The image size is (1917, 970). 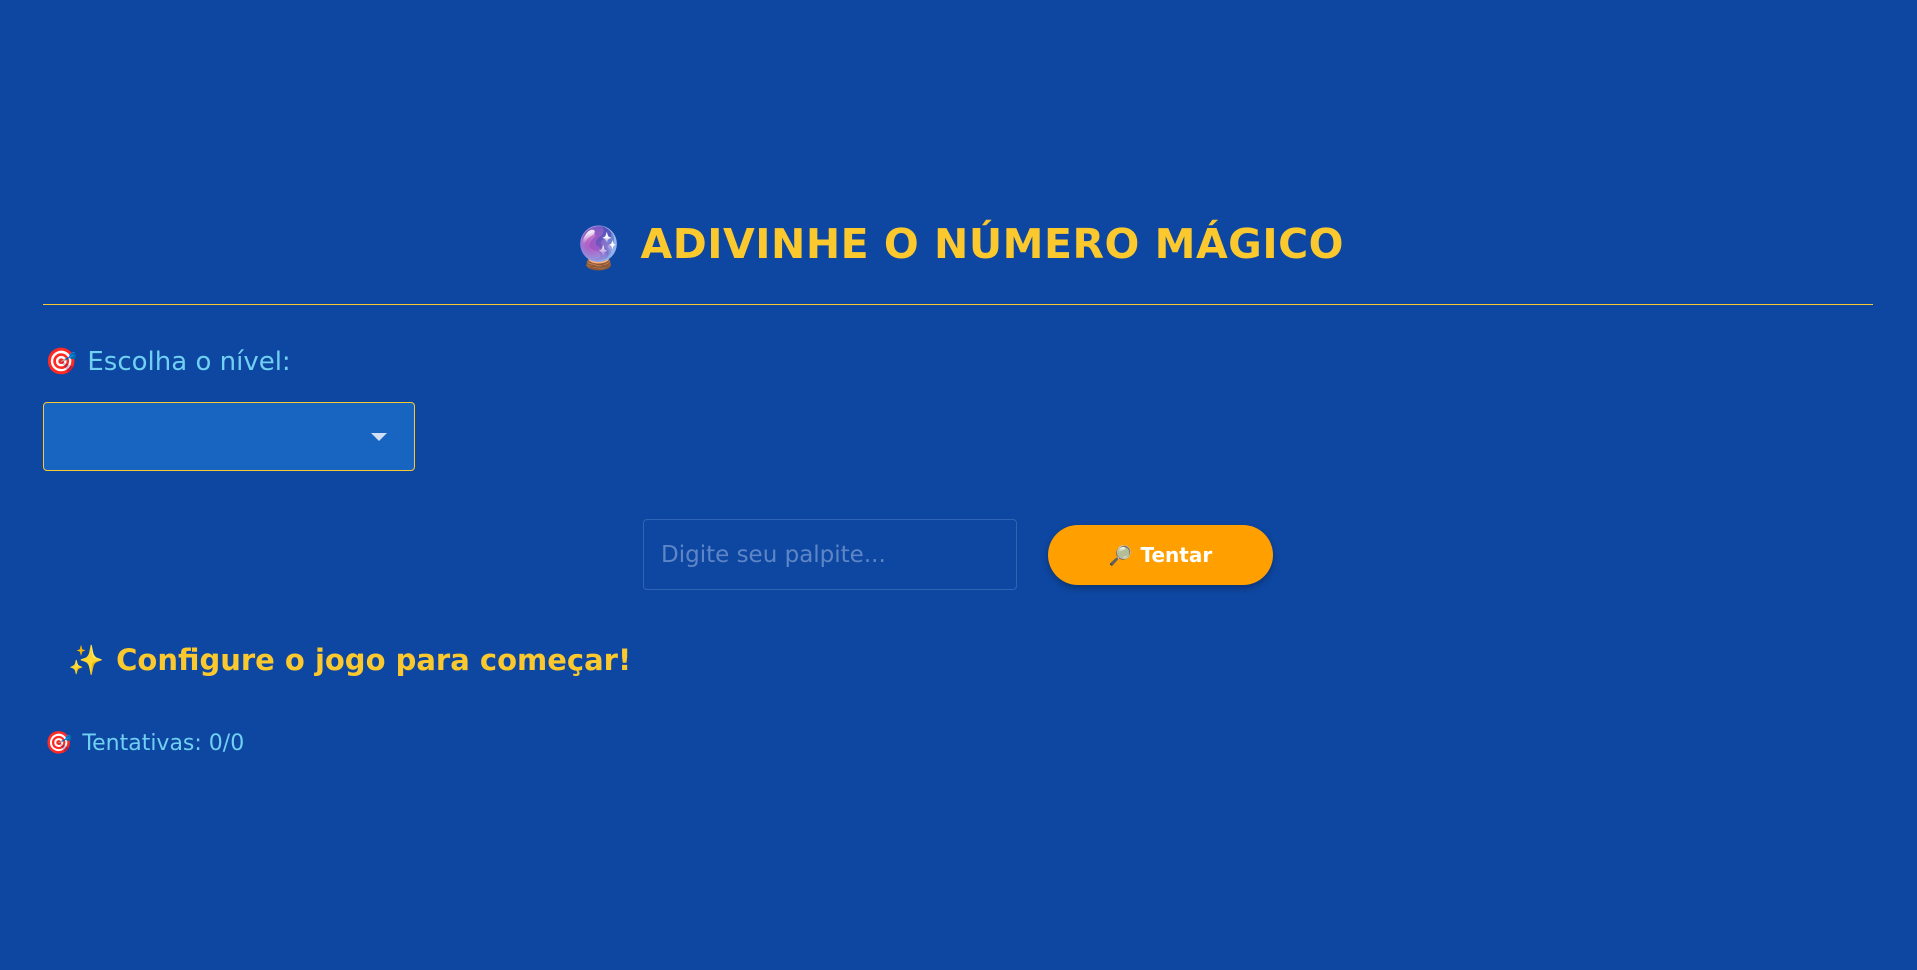 What do you see at coordinates (1120, 555) in the screenshot?
I see `magnifier-icon: 🔎` at bounding box center [1120, 555].